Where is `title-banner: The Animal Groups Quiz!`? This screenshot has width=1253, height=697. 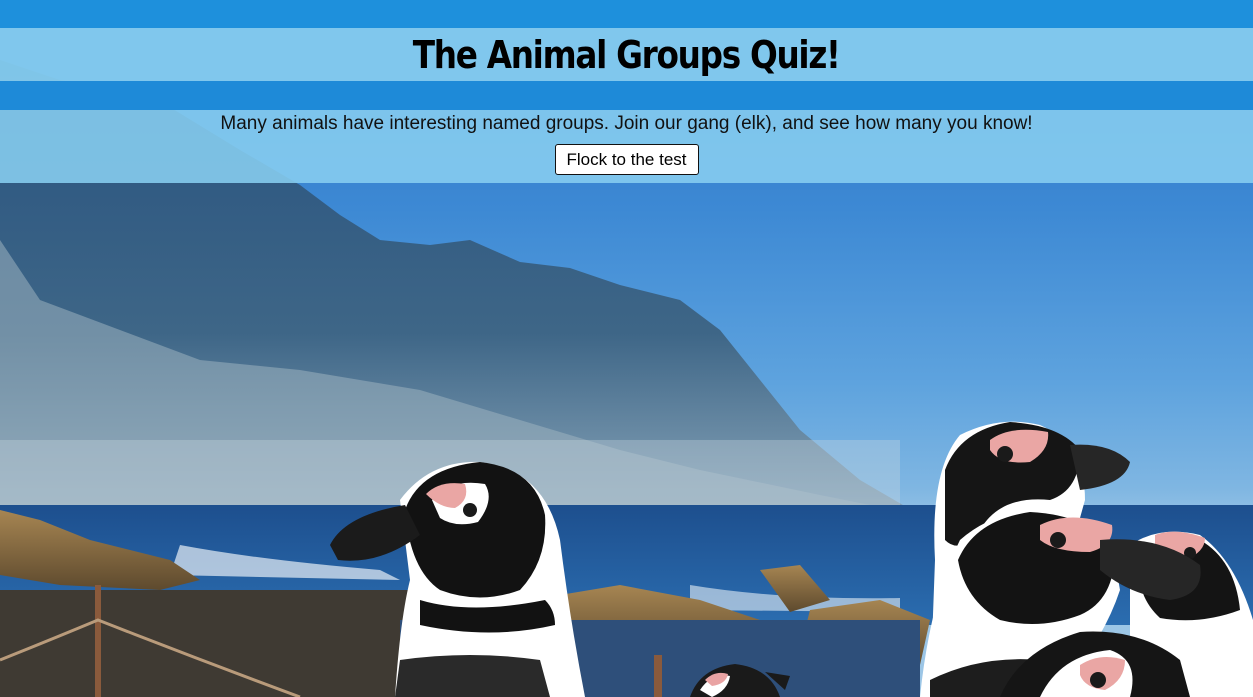
title-banner: The Animal Groups Quiz! is located at coordinates (626, 54).